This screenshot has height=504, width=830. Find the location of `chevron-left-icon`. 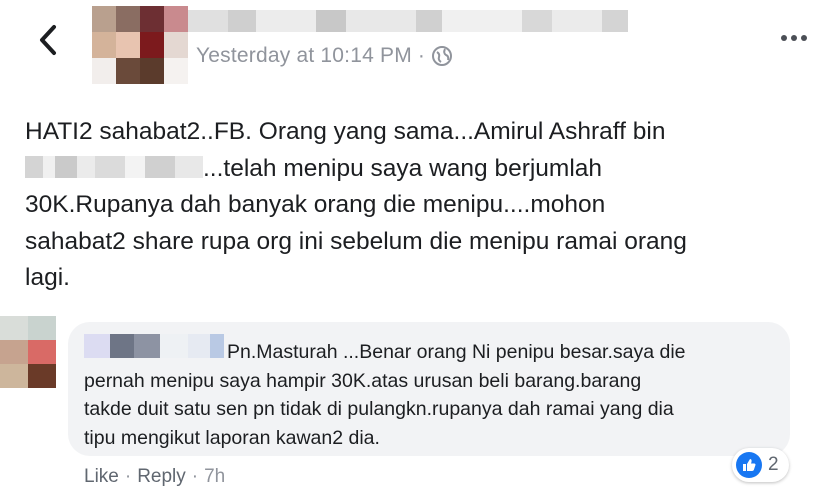

chevron-left-icon is located at coordinates (48, 40).